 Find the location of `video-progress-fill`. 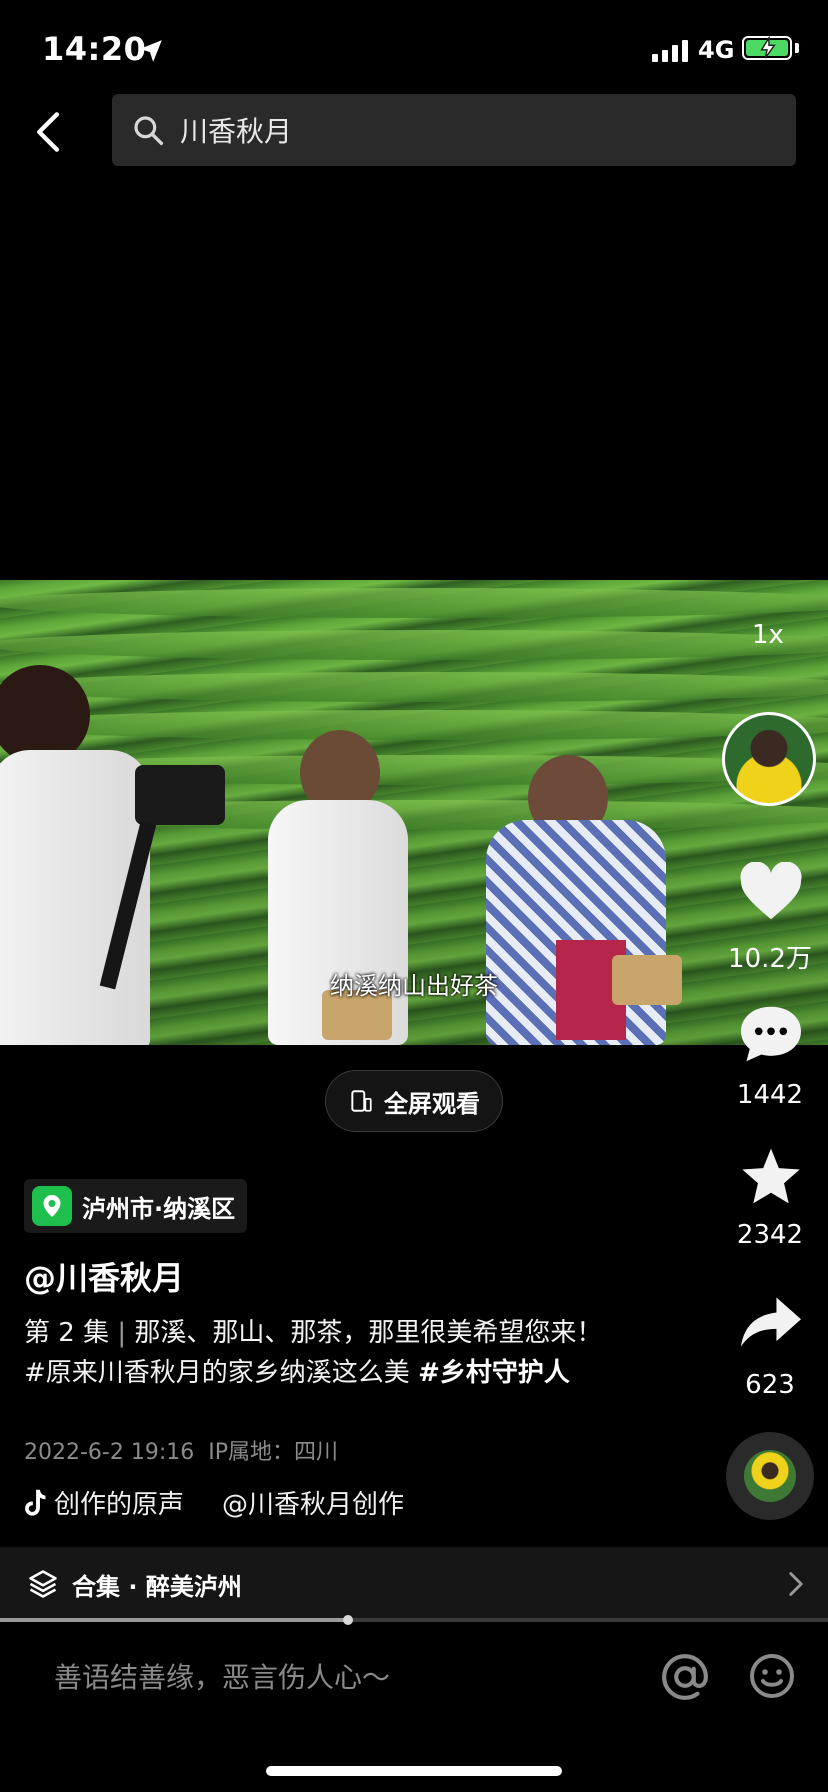

video-progress-fill is located at coordinates (174, 1620).